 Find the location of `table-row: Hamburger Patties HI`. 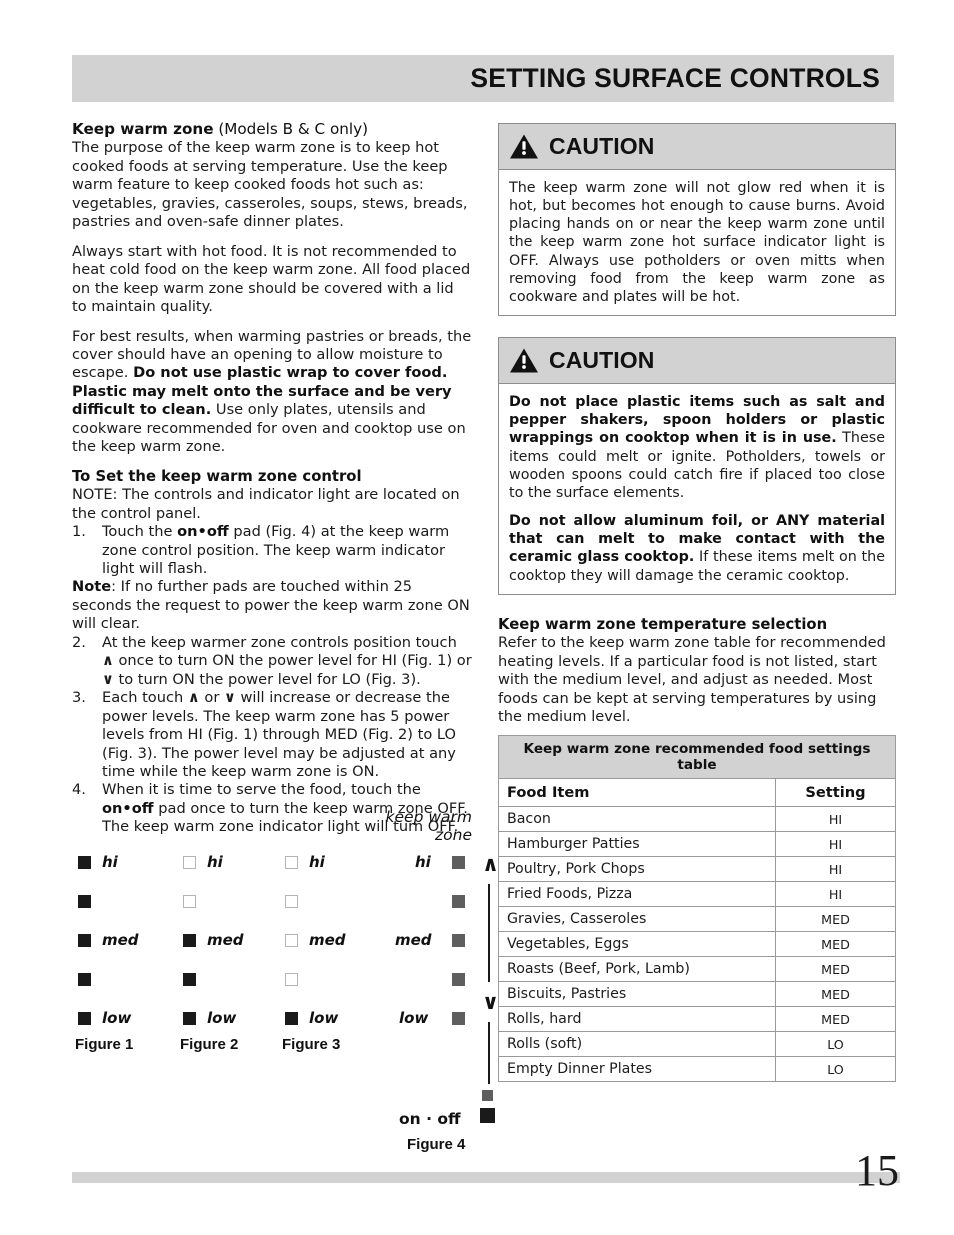

table-row: Hamburger Patties HI is located at coordinates (697, 844).